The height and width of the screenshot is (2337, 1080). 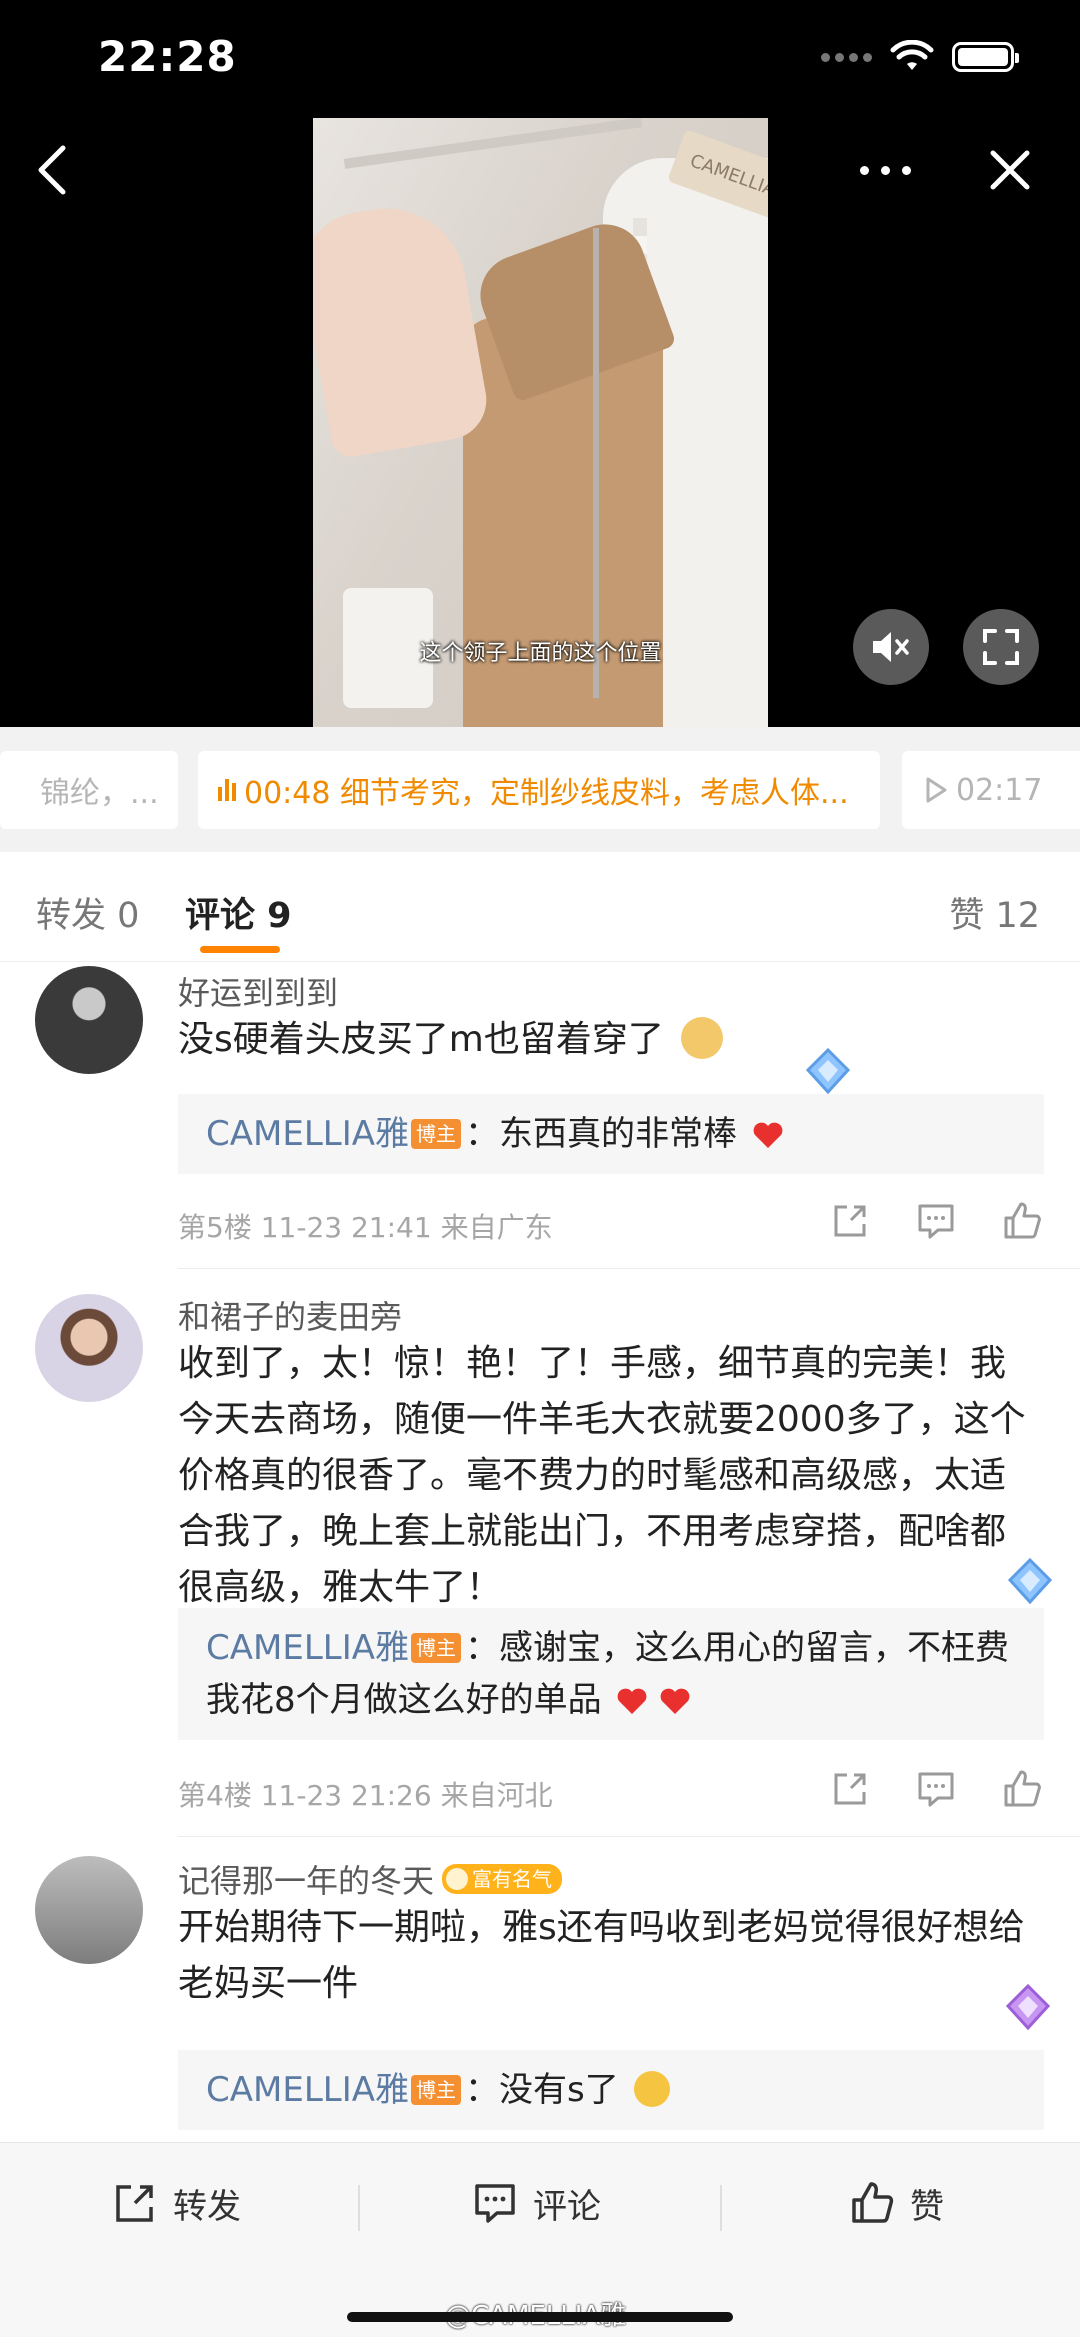 I want to click on battery-icon, so click(x=985, y=57).